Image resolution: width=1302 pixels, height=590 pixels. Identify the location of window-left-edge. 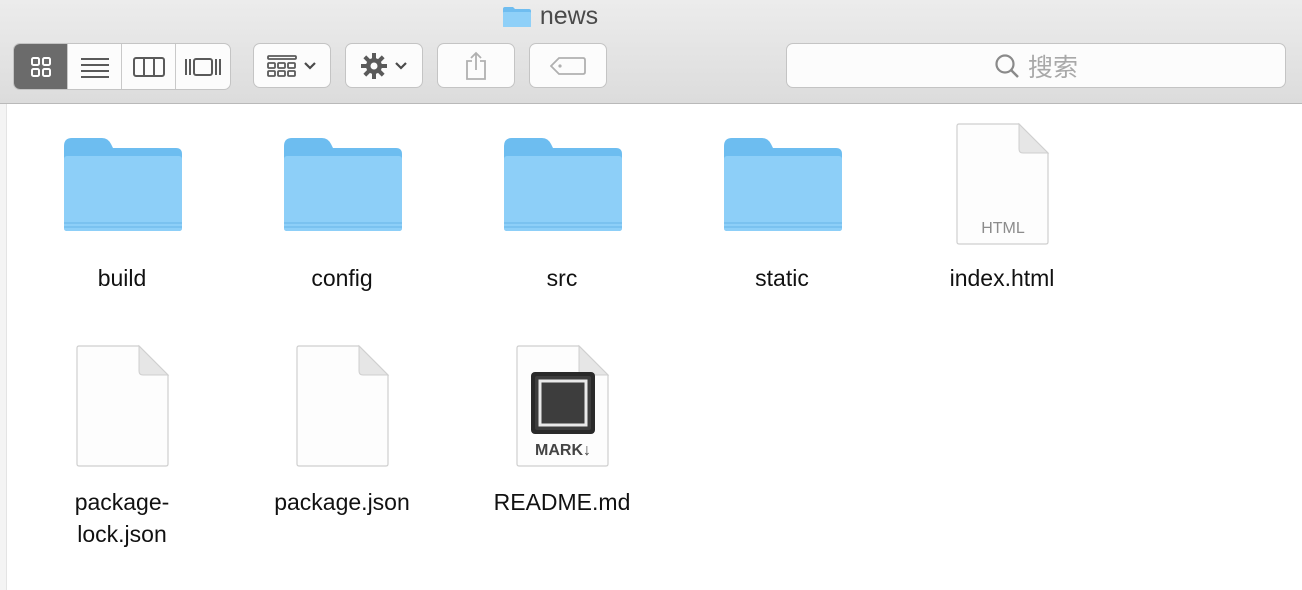
(3, 347).